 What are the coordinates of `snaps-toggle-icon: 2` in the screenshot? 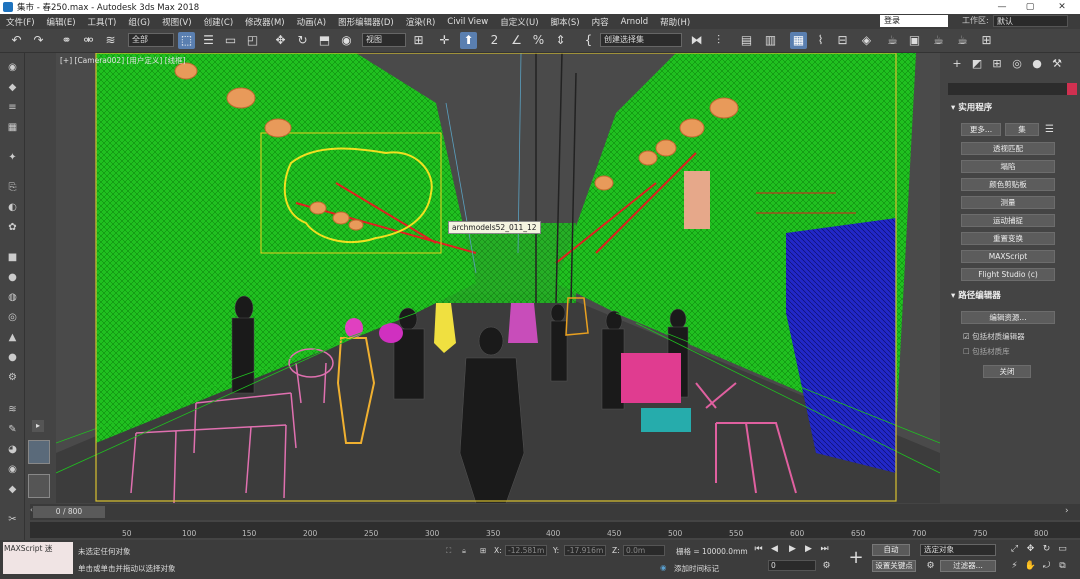 It's located at (494, 40).